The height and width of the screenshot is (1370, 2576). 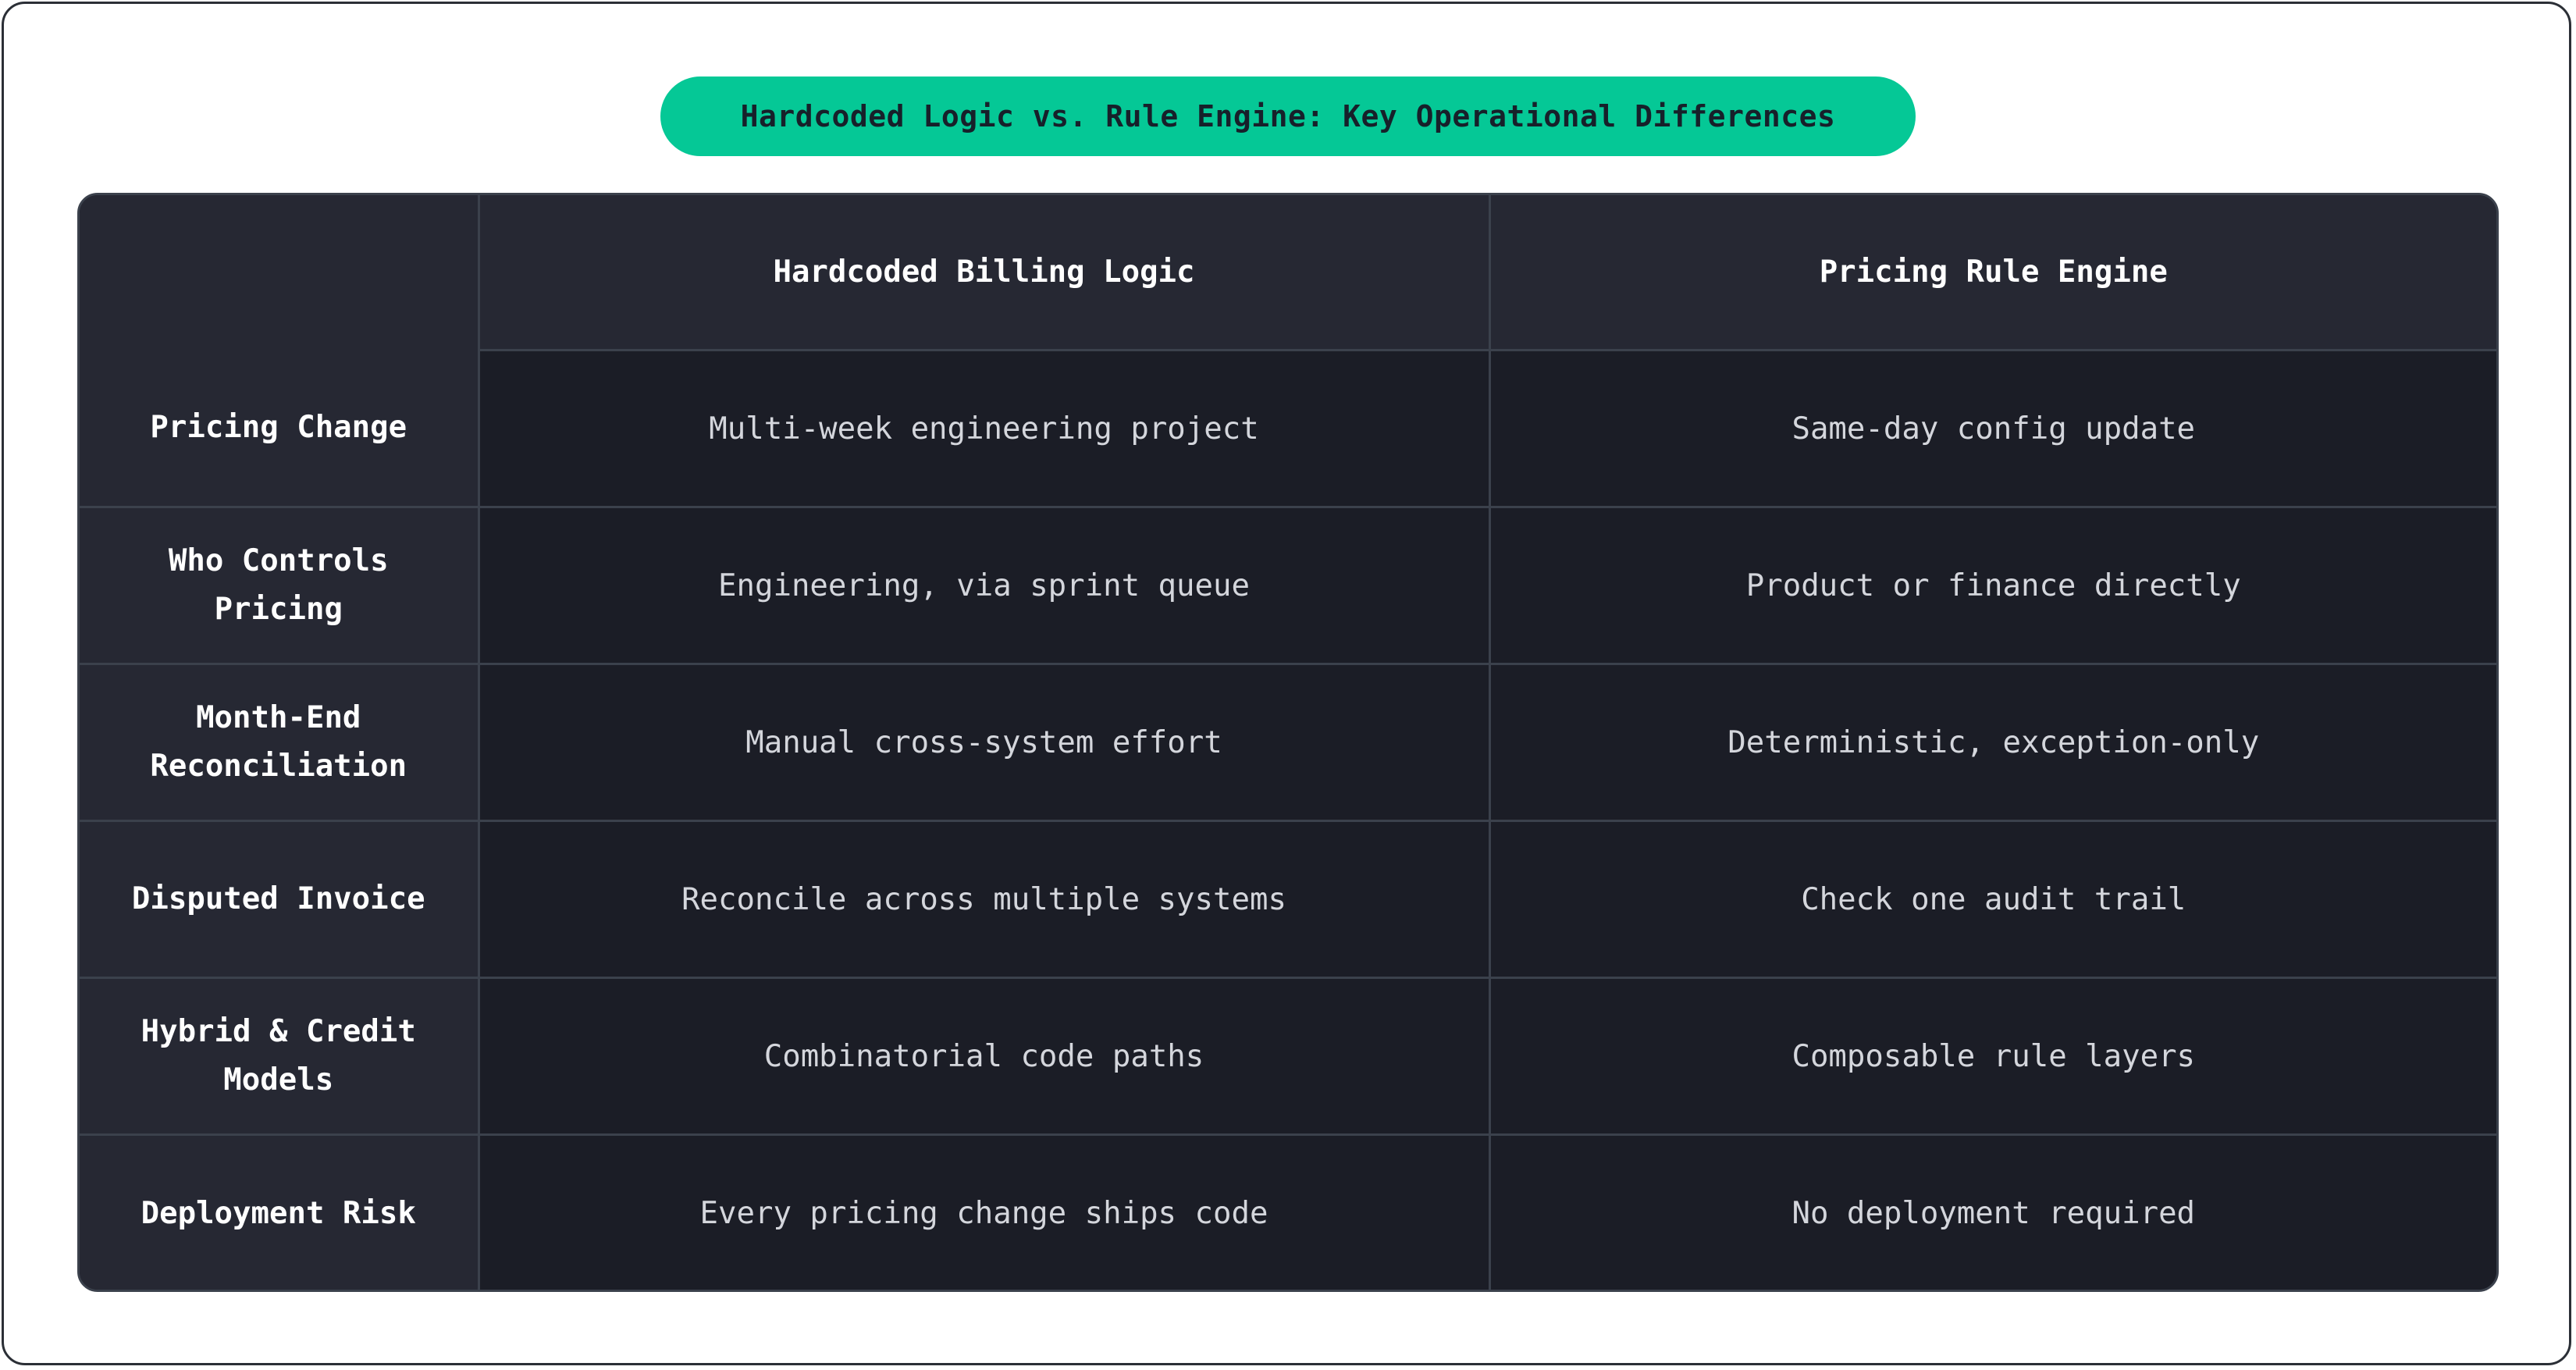 I want to click on hardcoded-cell: Multi-week engineering project, so click(x=984, y=428).